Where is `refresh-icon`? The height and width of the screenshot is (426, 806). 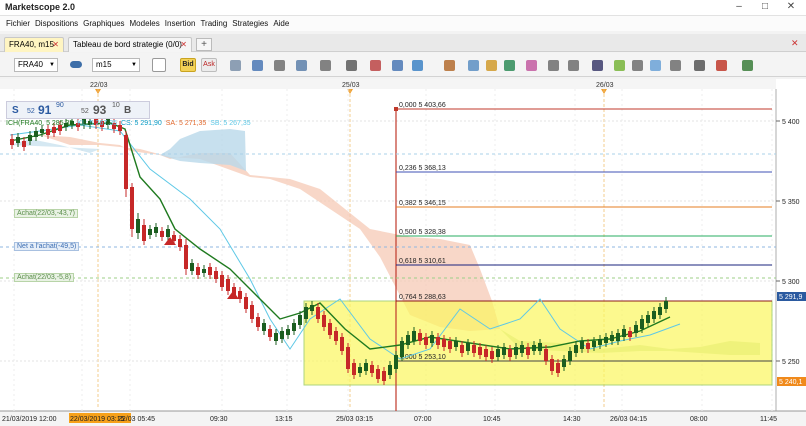
refresh-icon is located at coordinates (473, 65).